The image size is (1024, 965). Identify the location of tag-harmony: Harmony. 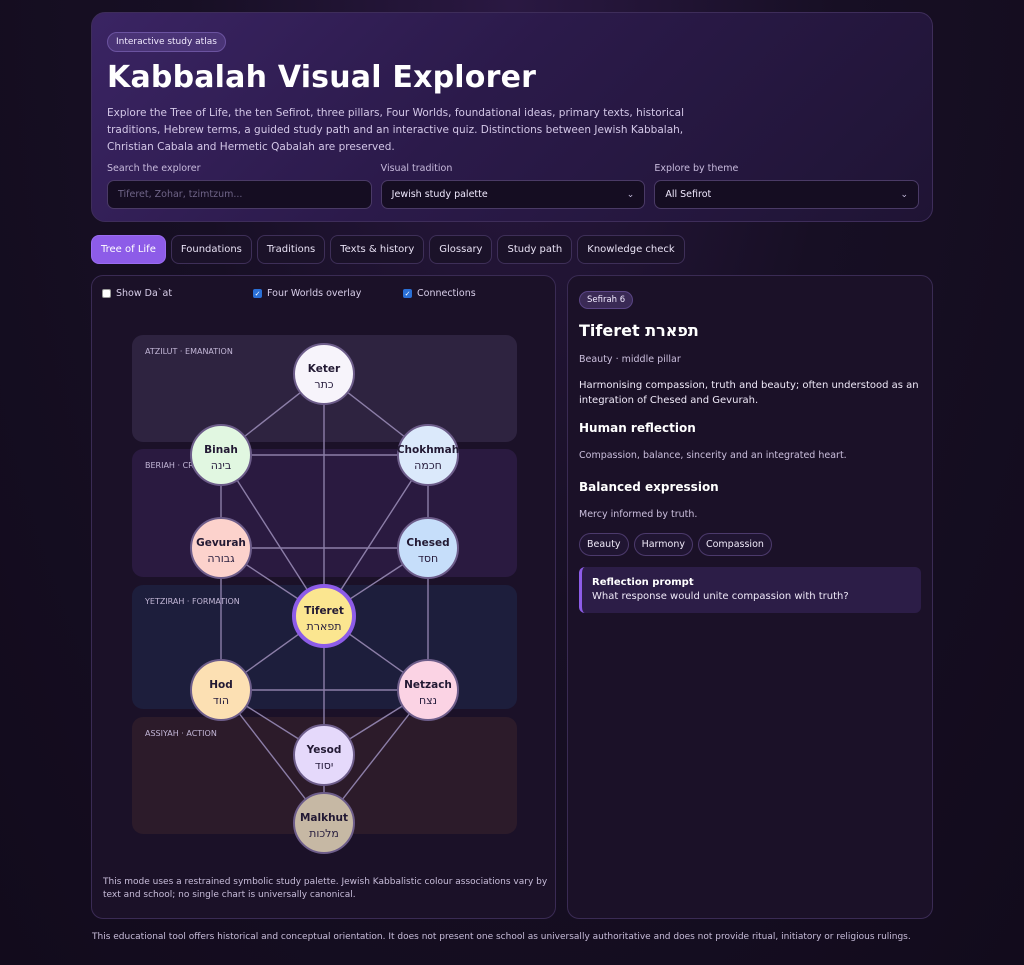
(663, 544).